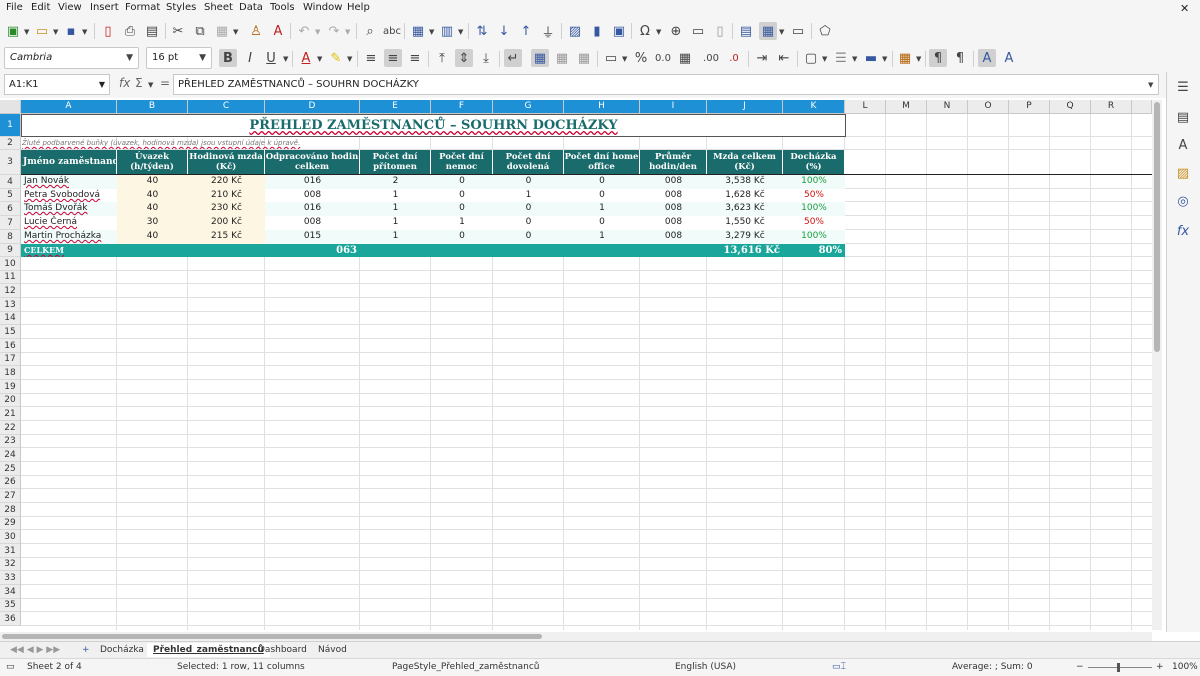  I want to click on row-icon: ▦, so click(418, 31).